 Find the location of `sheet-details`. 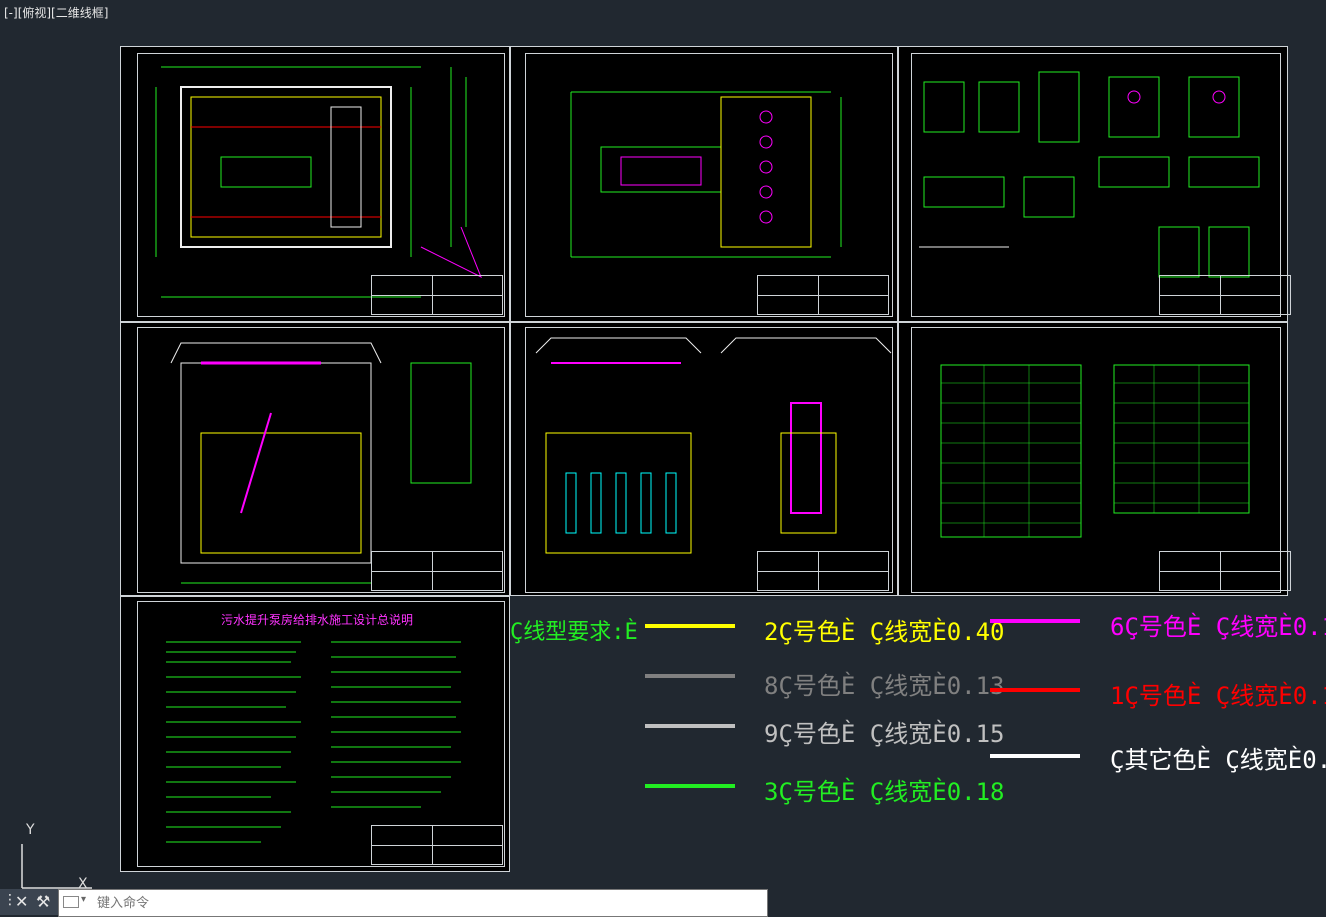

sheet-details is located at coordinates (1094, 184).